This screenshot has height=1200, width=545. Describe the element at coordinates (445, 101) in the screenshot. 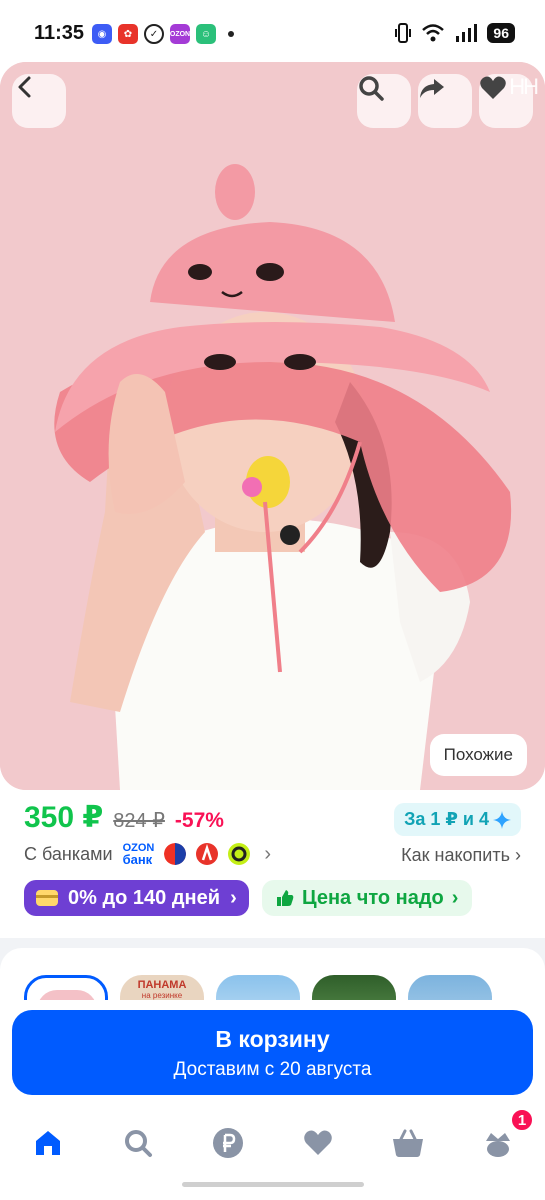

I see `share-button` at that location.